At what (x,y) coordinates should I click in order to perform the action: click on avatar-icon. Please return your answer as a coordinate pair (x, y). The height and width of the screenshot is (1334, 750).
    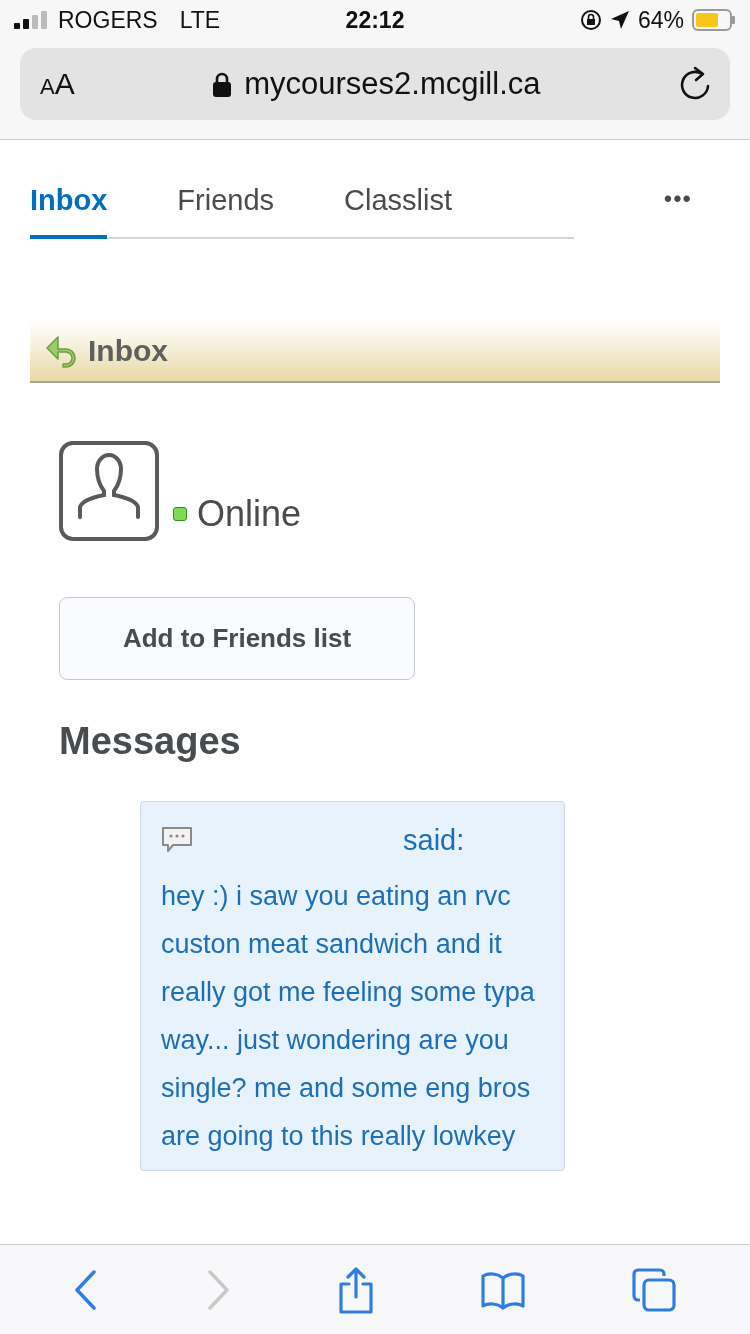
    Looking at the image, I should click on (109, 491).